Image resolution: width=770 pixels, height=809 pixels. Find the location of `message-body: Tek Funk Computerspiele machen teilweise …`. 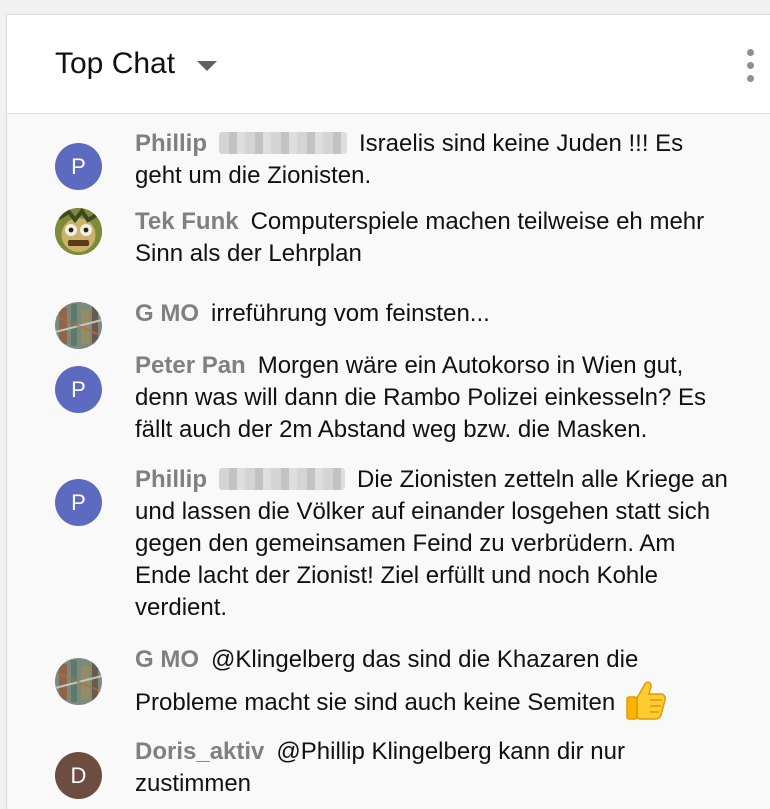

message-body: Tek Funk Computerspiele machen teilweise … is located at coordinates (435, 238).